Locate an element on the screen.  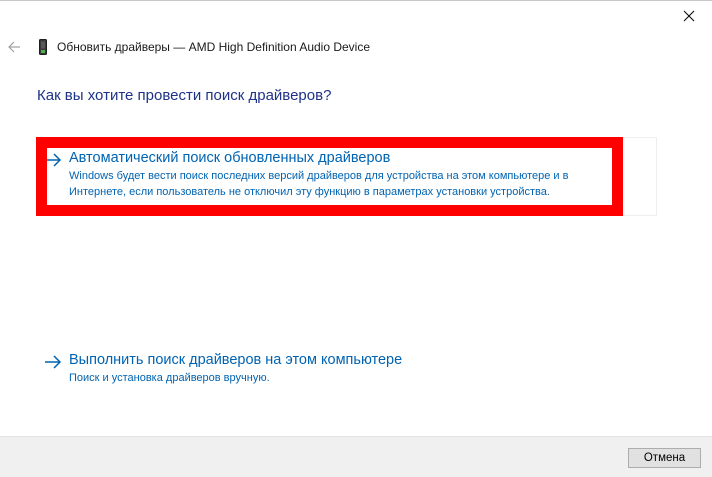
back-arrow-icon is located at coordinates (14, 47).